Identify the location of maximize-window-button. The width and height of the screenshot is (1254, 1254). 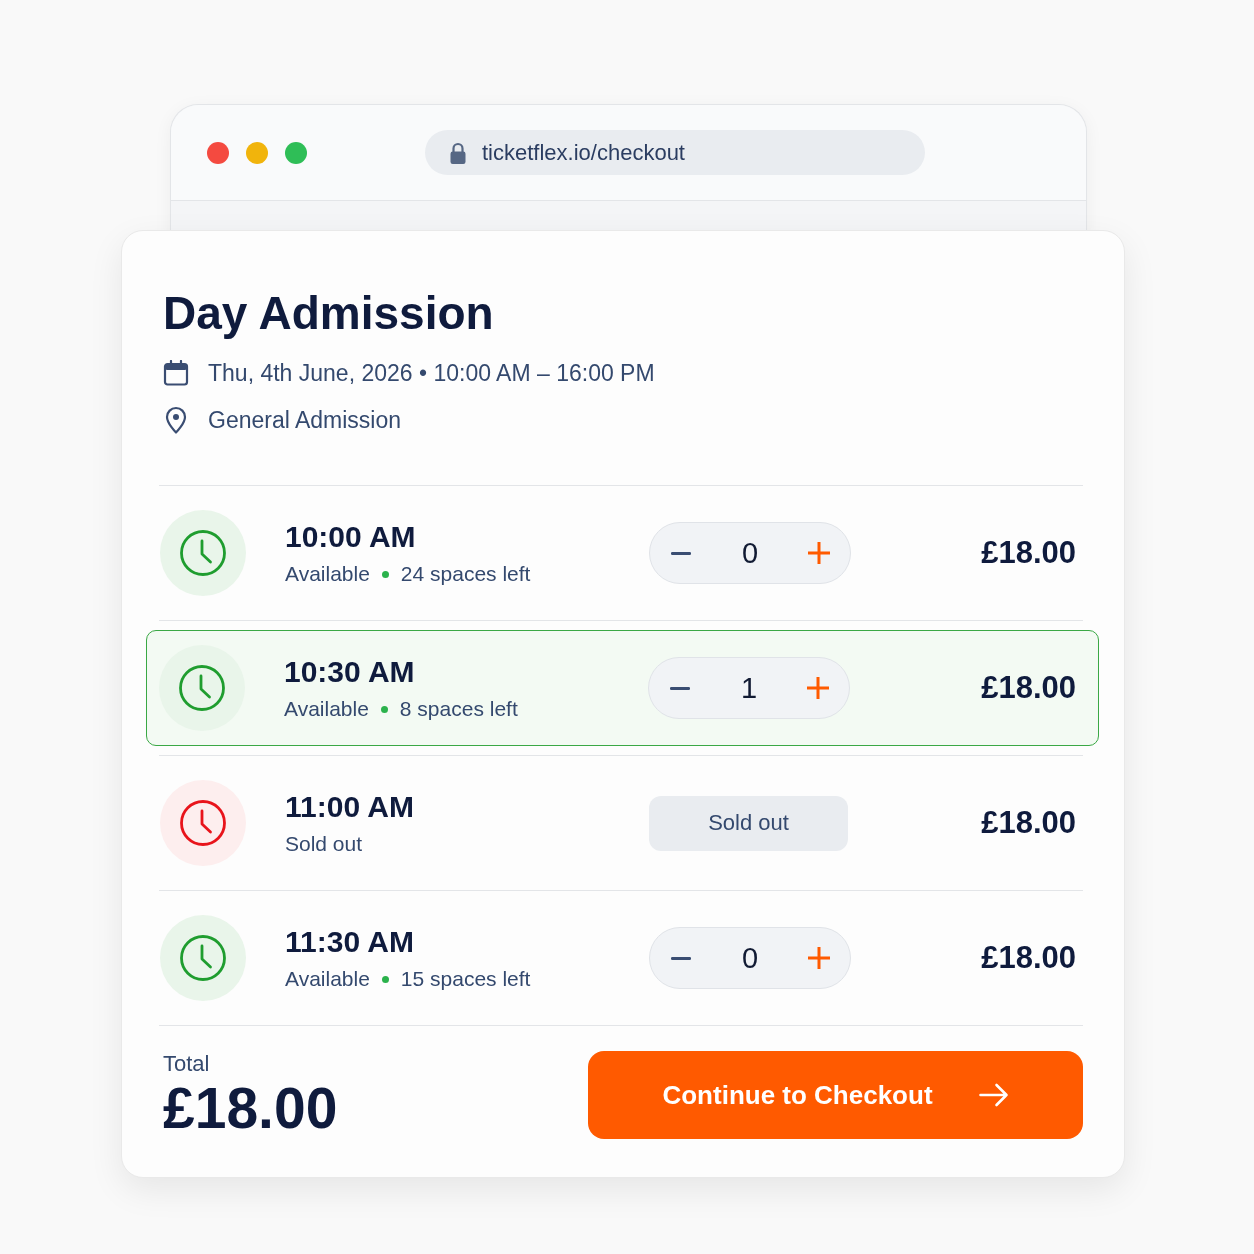
(296, 152).